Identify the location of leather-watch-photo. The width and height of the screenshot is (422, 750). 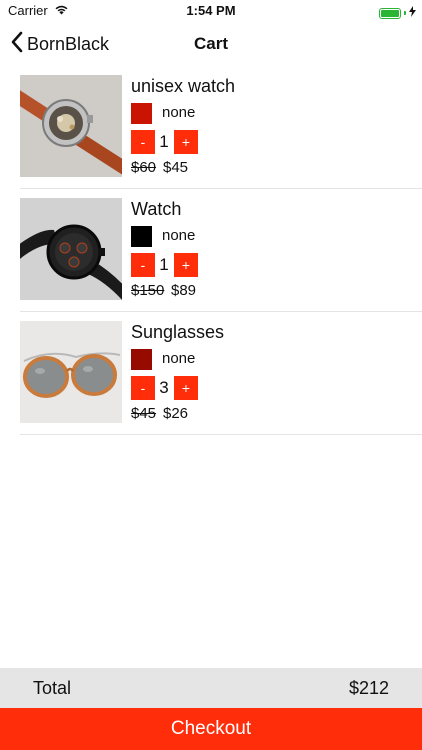
(71, 126).